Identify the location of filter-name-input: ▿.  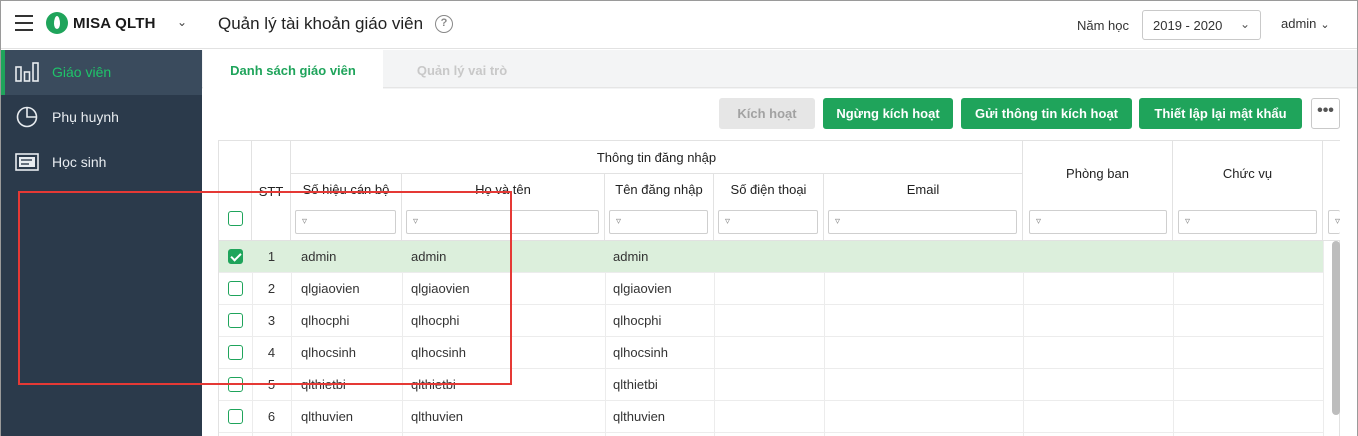
(502, 222).